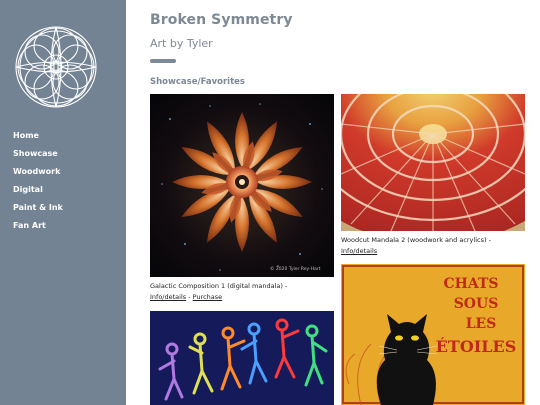 This screenshot has height=405, width=540. I want to click on woodcut-mandala-image, so click(433, 162).